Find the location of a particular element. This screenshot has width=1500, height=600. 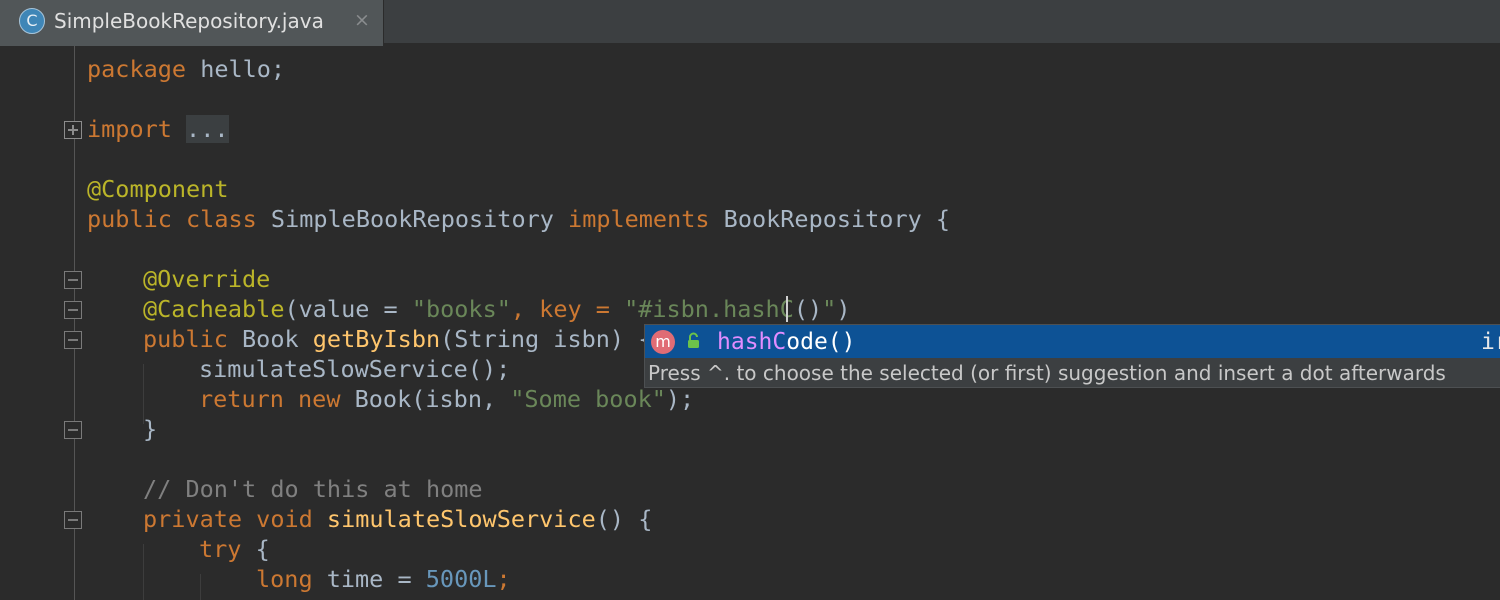

completion-type: ir is located at coordinates (1490, 342).